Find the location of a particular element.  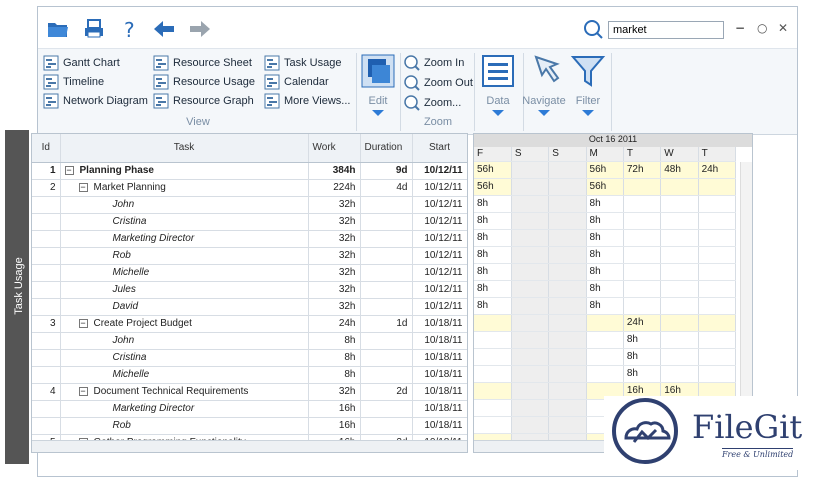

open-folder-icon is located at coordinates (58, 29).